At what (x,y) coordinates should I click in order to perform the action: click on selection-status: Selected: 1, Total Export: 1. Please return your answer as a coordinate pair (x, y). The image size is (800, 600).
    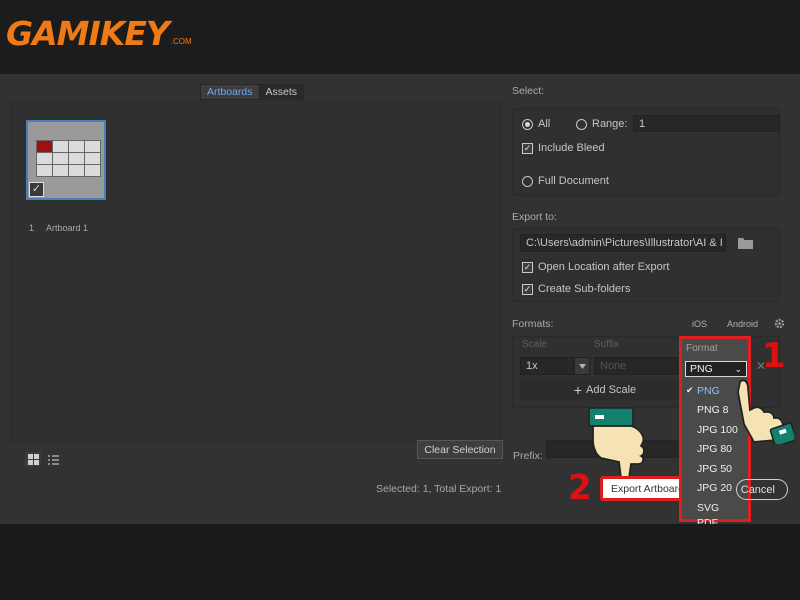
    Looking at the image, I should click on (439, 489).